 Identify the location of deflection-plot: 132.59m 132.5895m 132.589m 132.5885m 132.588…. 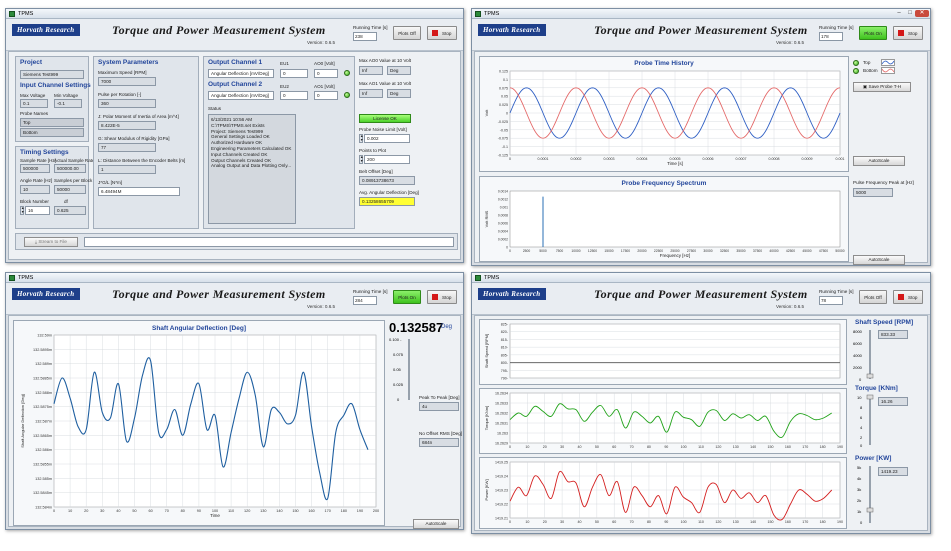
(199, 426).